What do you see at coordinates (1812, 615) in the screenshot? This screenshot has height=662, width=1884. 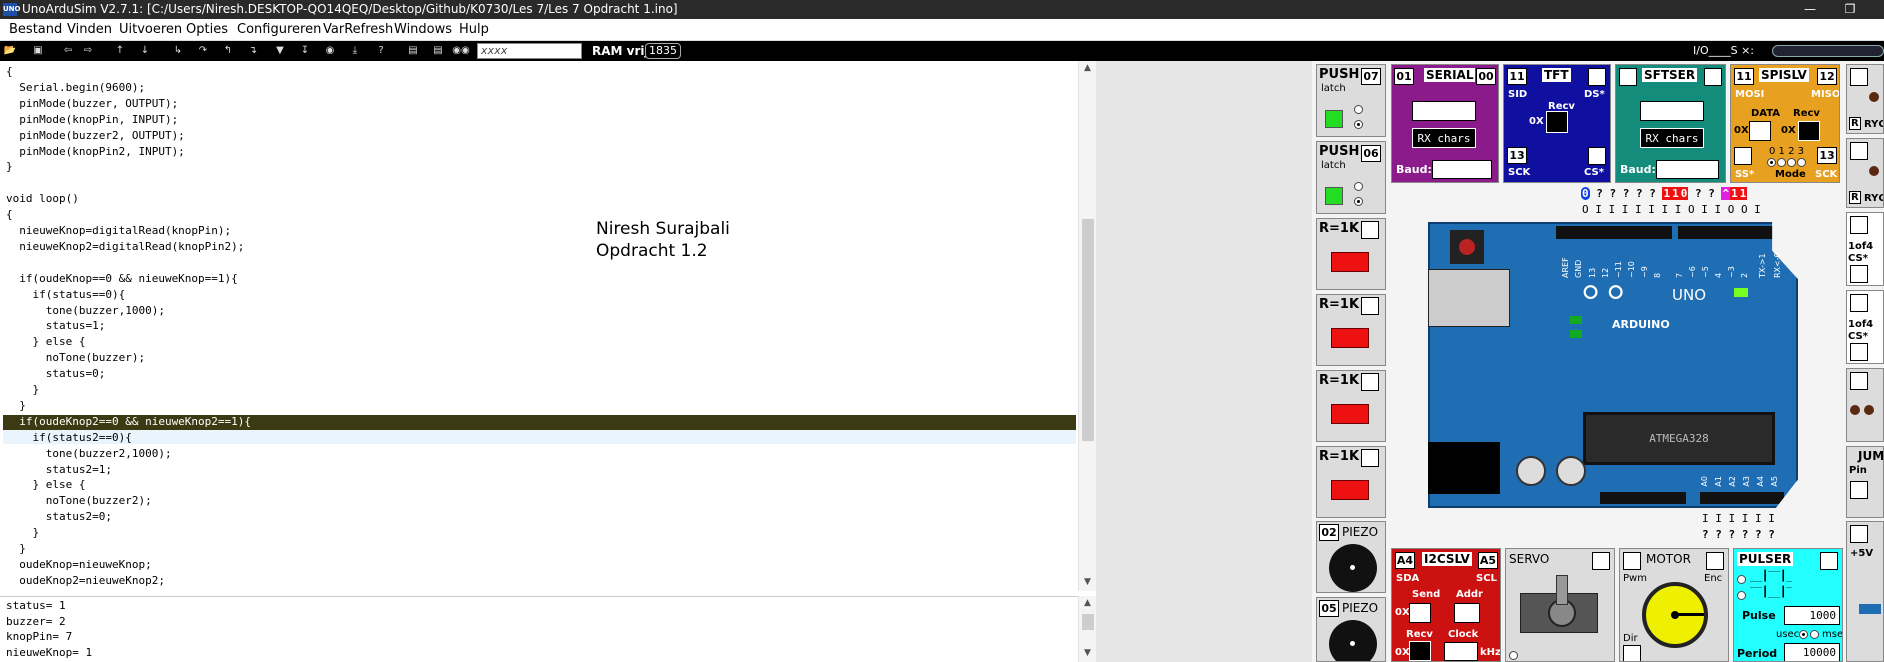 I see `pulser-pulse-input: 1000` at bounding box center [1812, 615].